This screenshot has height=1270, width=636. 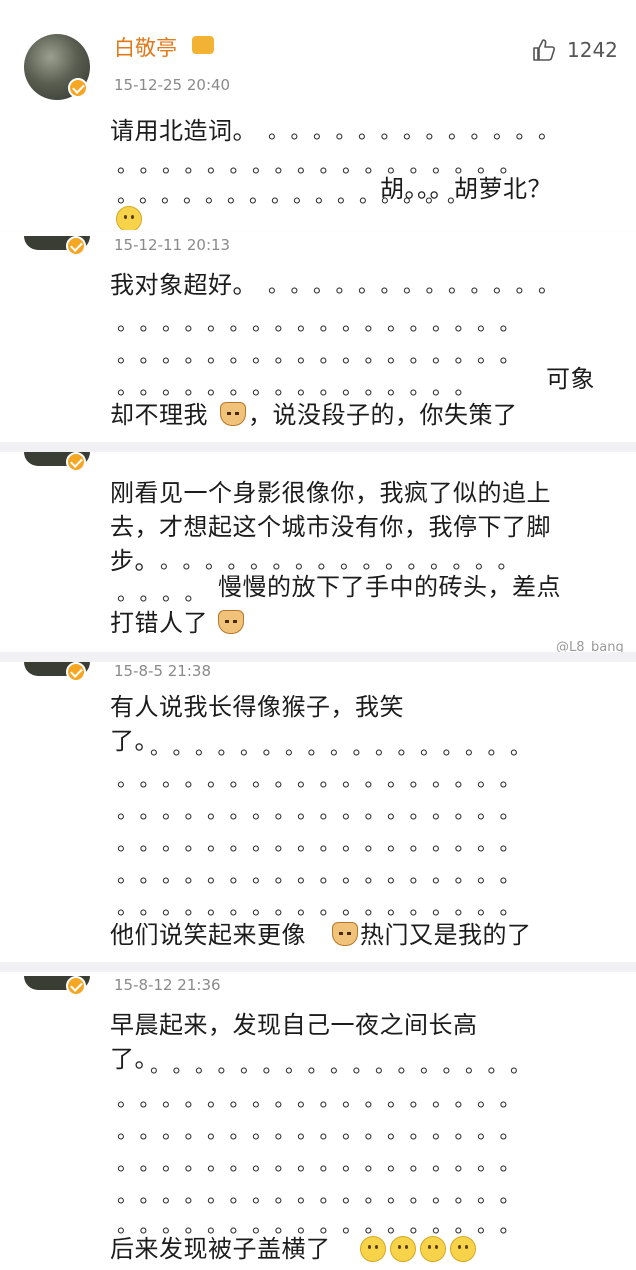 I want to click on comment-text: 后来发现被子盖横了, so click(x=220, y=1249).